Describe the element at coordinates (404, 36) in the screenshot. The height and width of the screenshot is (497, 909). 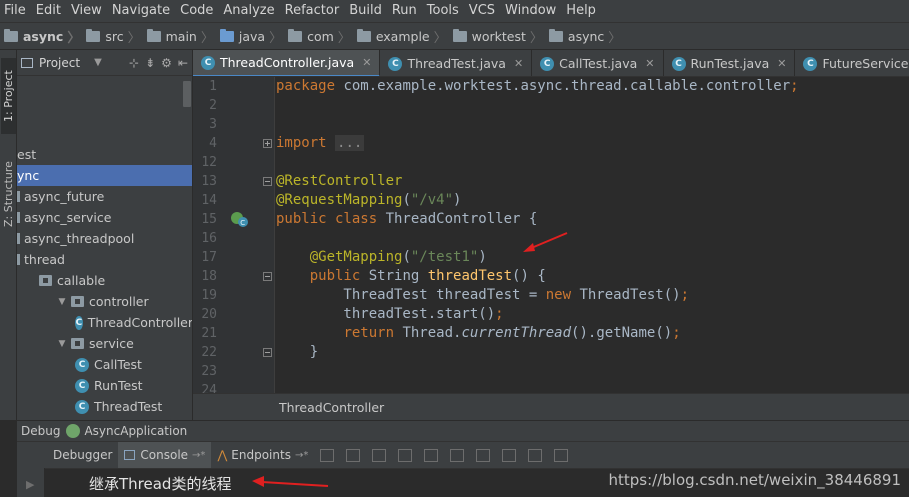
I see `breadcrumb-item: example 〉` at that location.